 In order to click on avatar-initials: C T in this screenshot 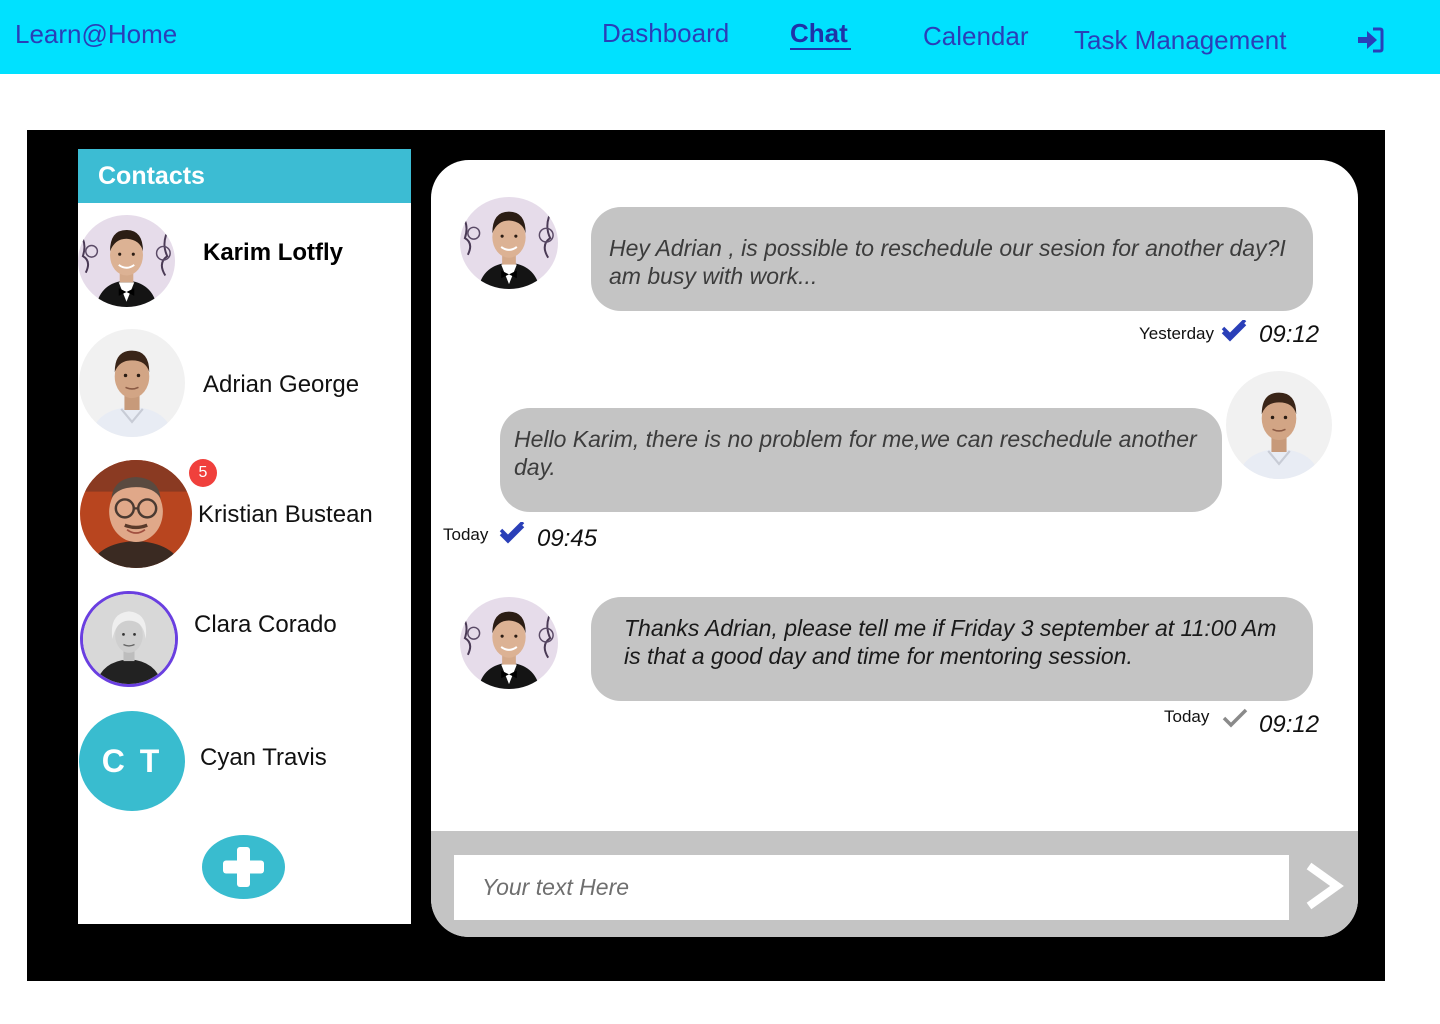, I will do `click(132, 761)`.